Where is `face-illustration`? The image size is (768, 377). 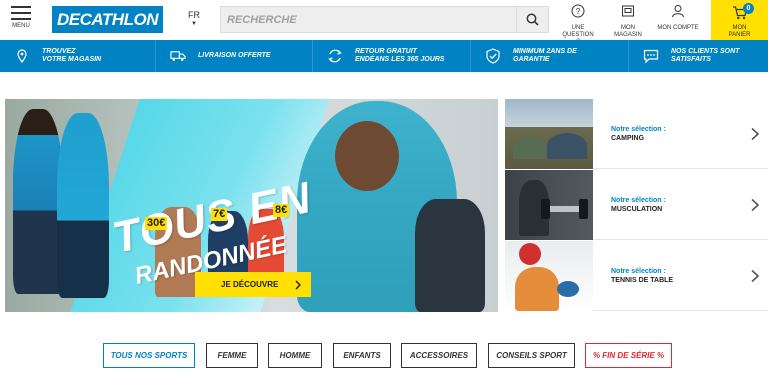 face-illustration is located at coordinates (367, 156).